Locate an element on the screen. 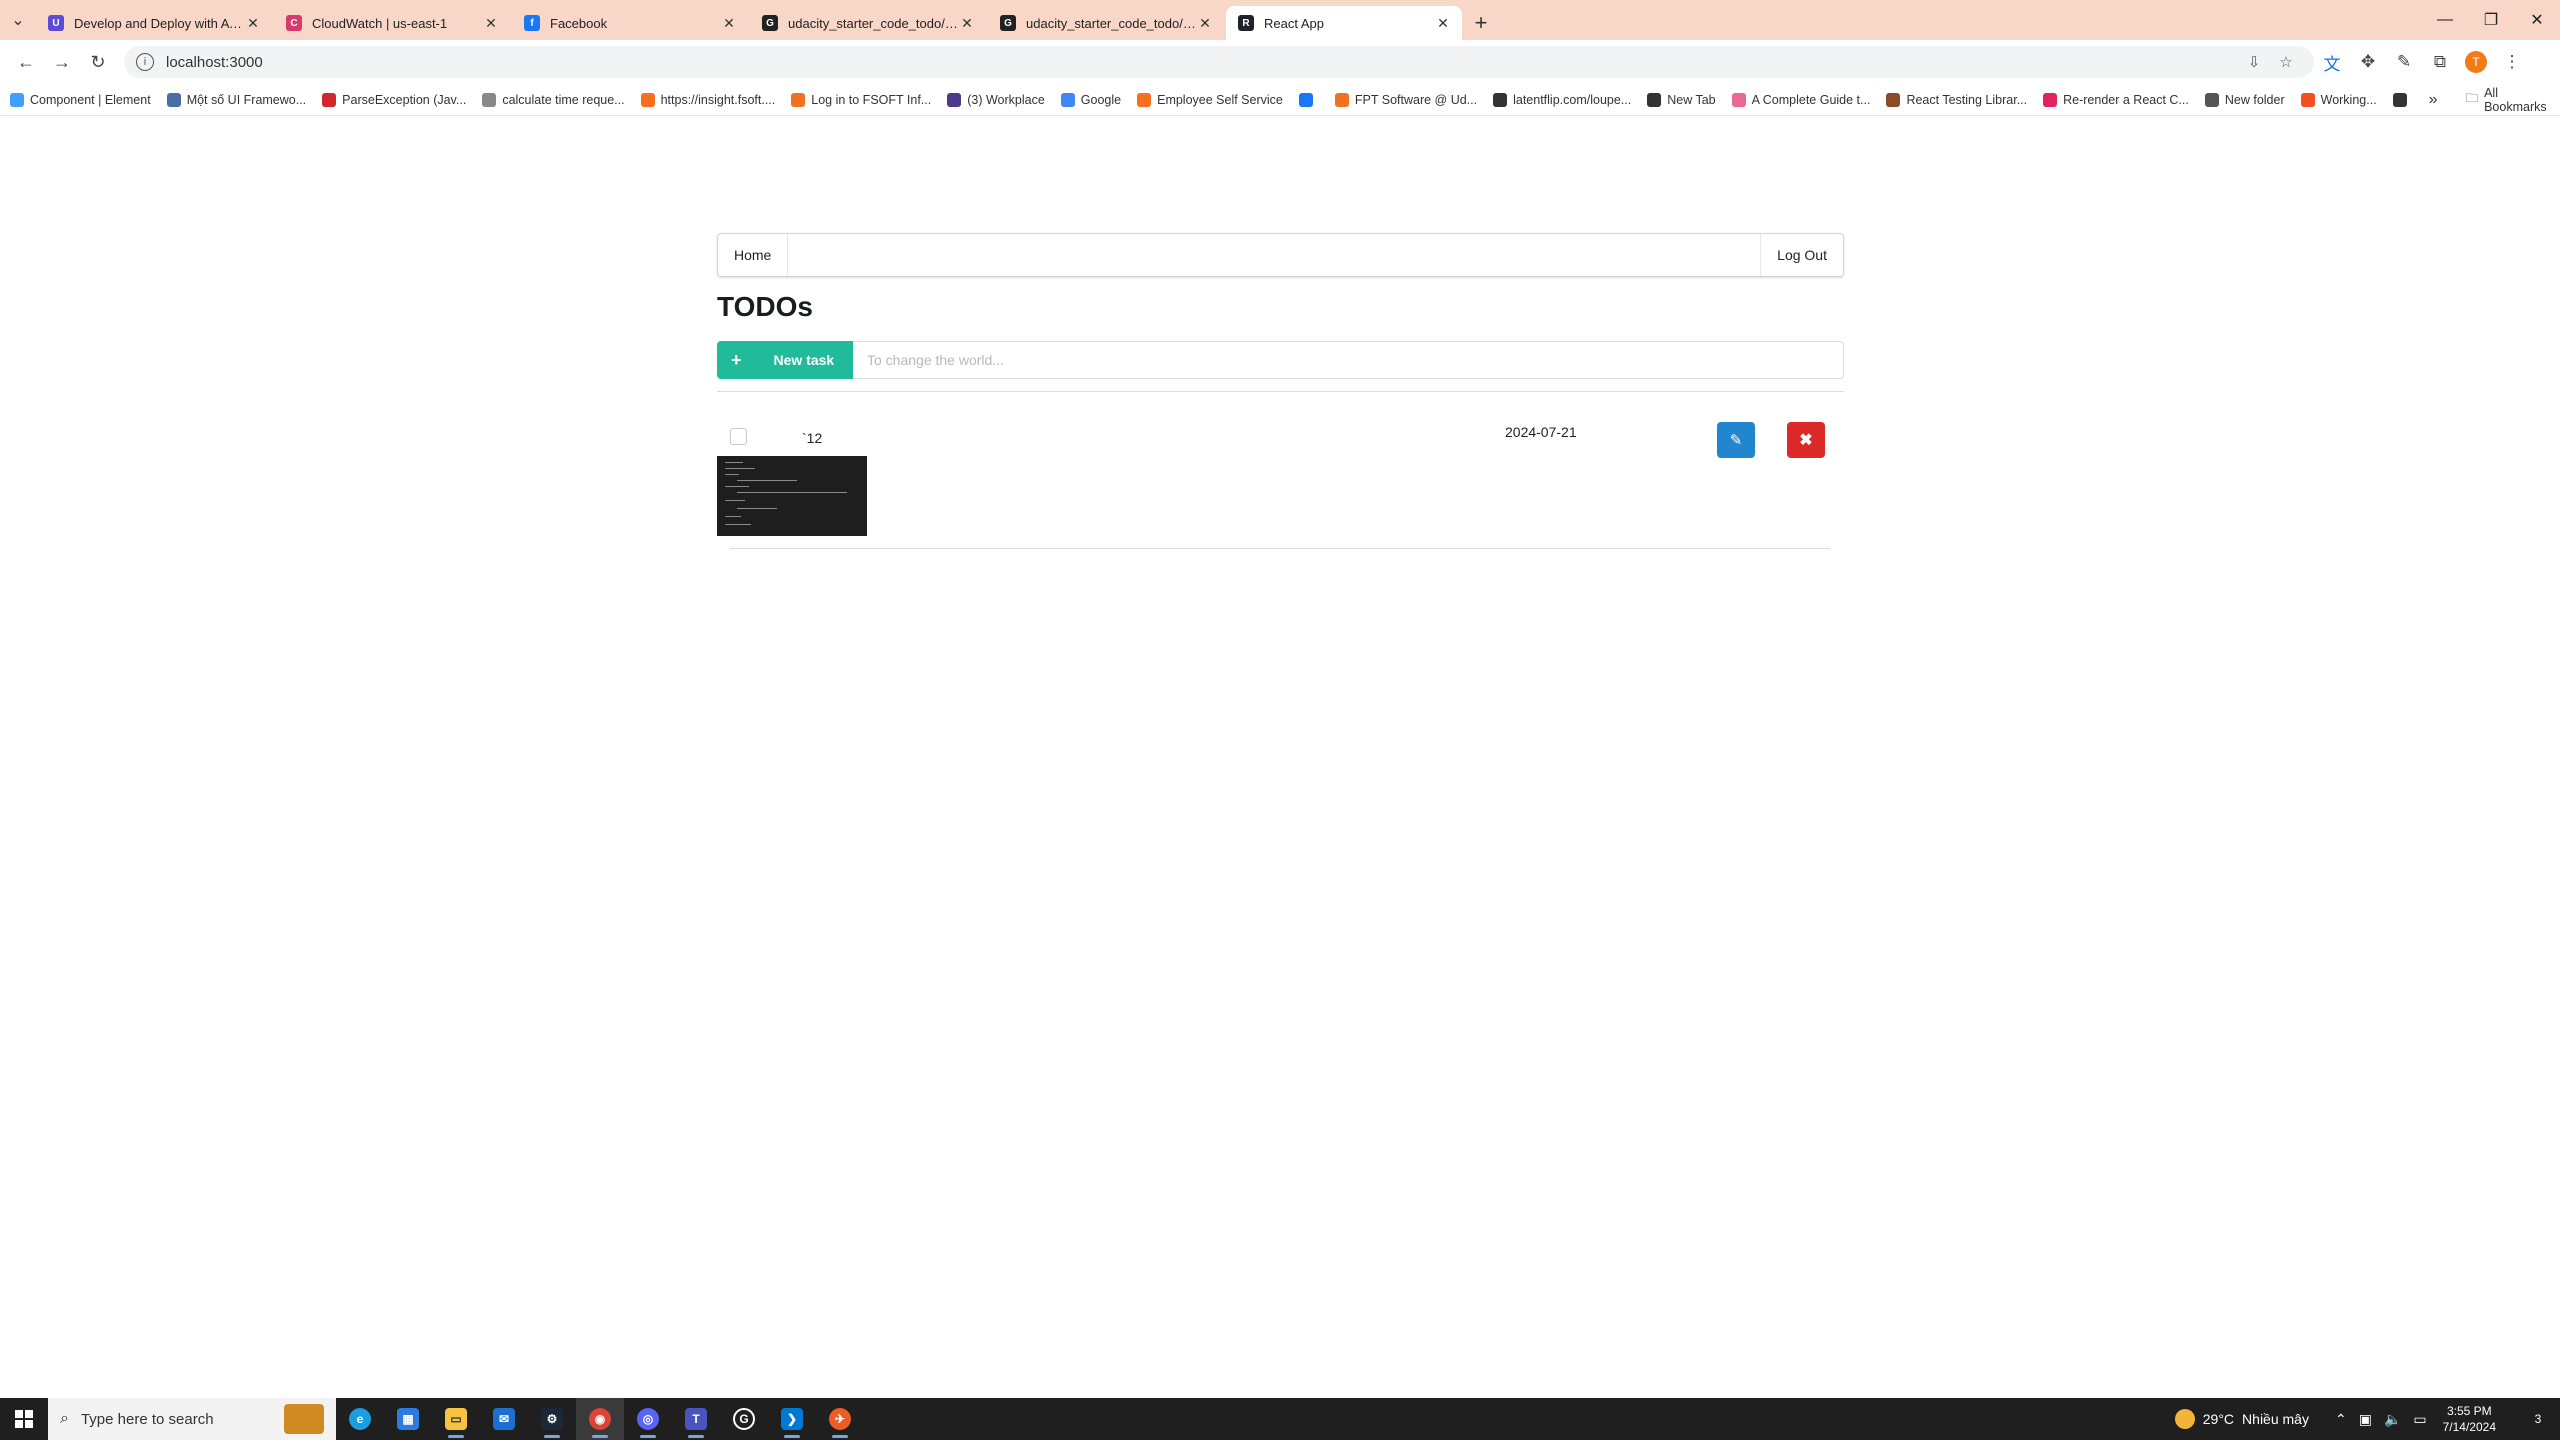  install-app-icon: ⇩ is located at coordinates (2254, 62).